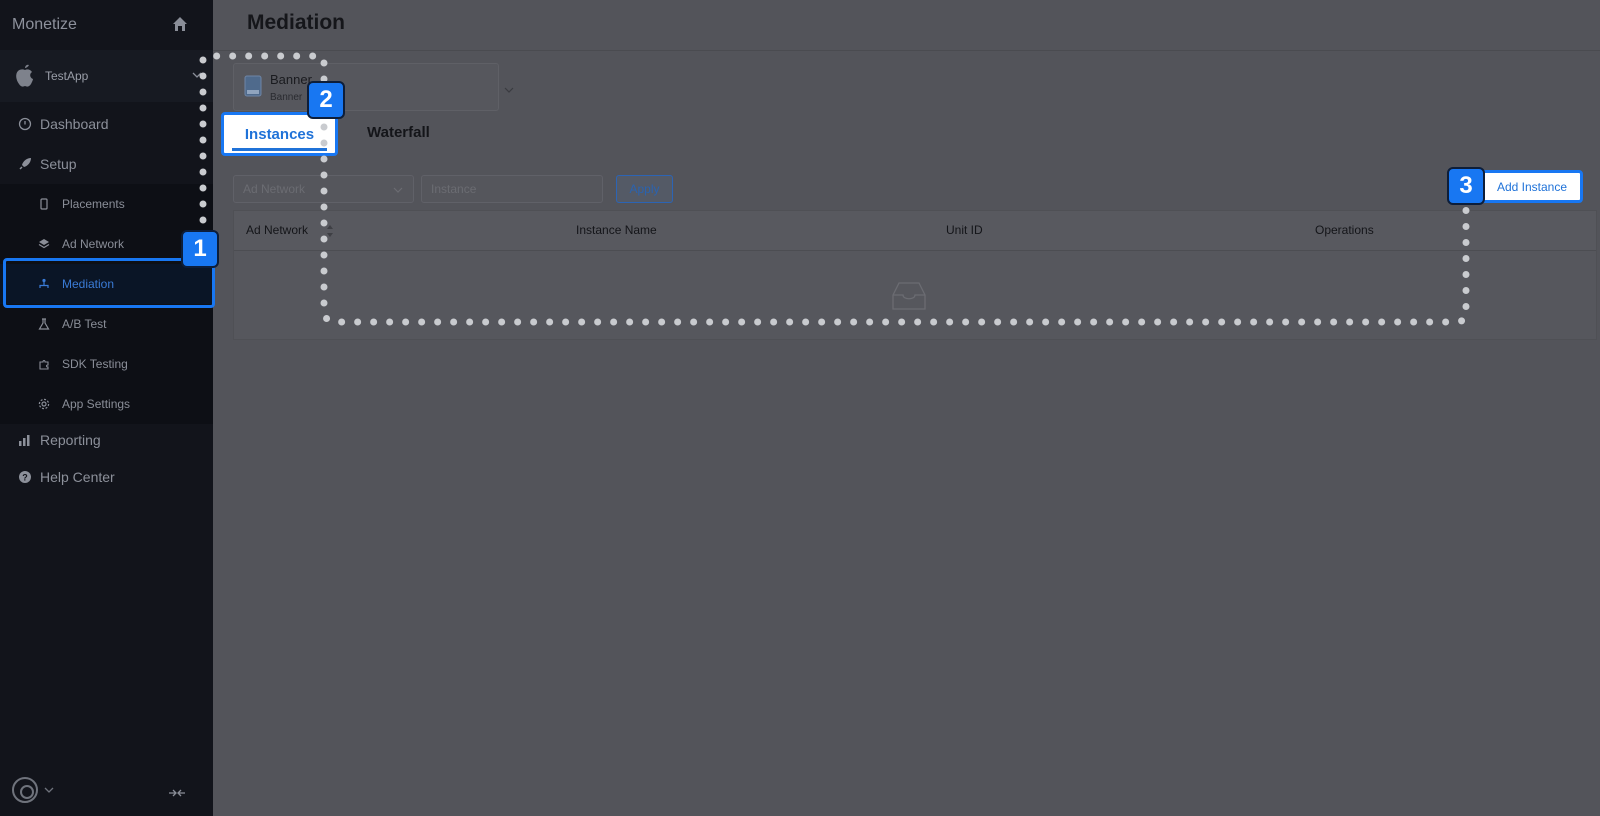 Image resolution: width=1600 pixels, height=816 pixels. I want to click on flask-icon, so click(44, 324).